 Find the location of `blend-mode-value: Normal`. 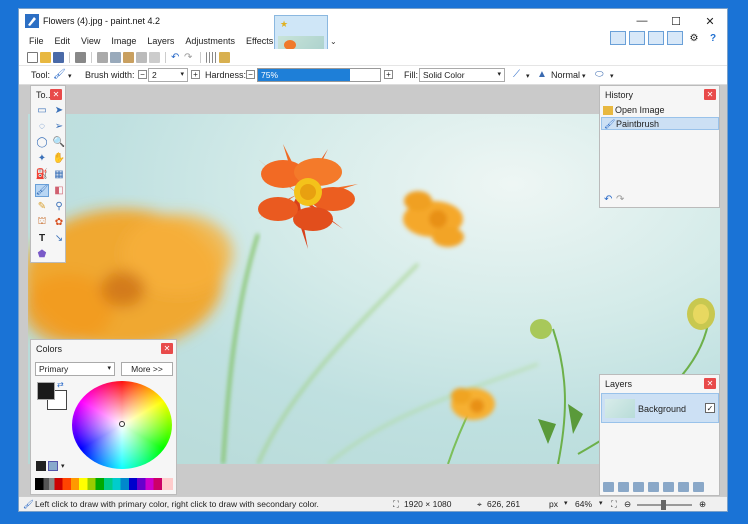

blend-mode-value: Normal is located at coordinates (565, 75).